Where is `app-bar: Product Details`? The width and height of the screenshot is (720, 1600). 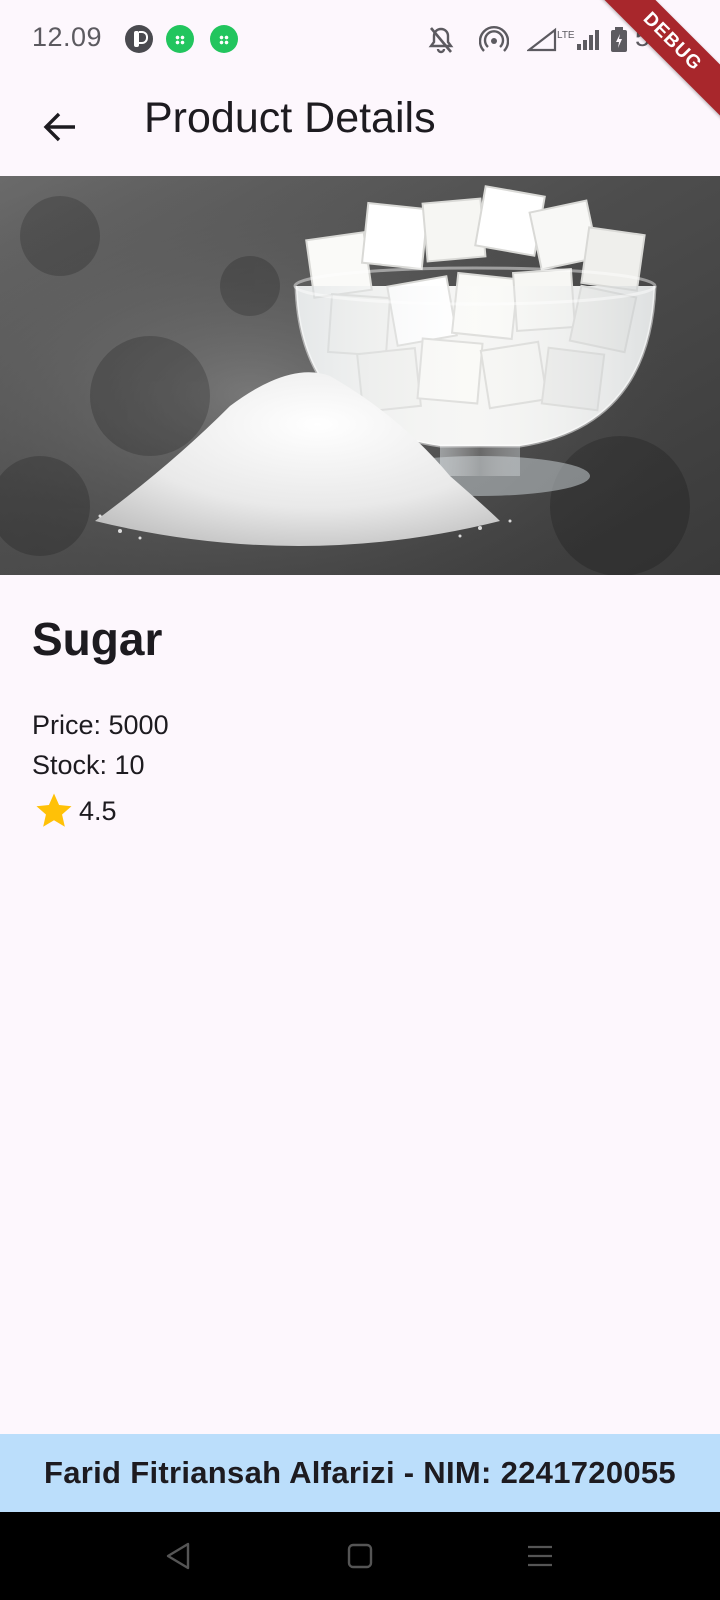
app-bar: Product Details is located at coordinates (360, 128).